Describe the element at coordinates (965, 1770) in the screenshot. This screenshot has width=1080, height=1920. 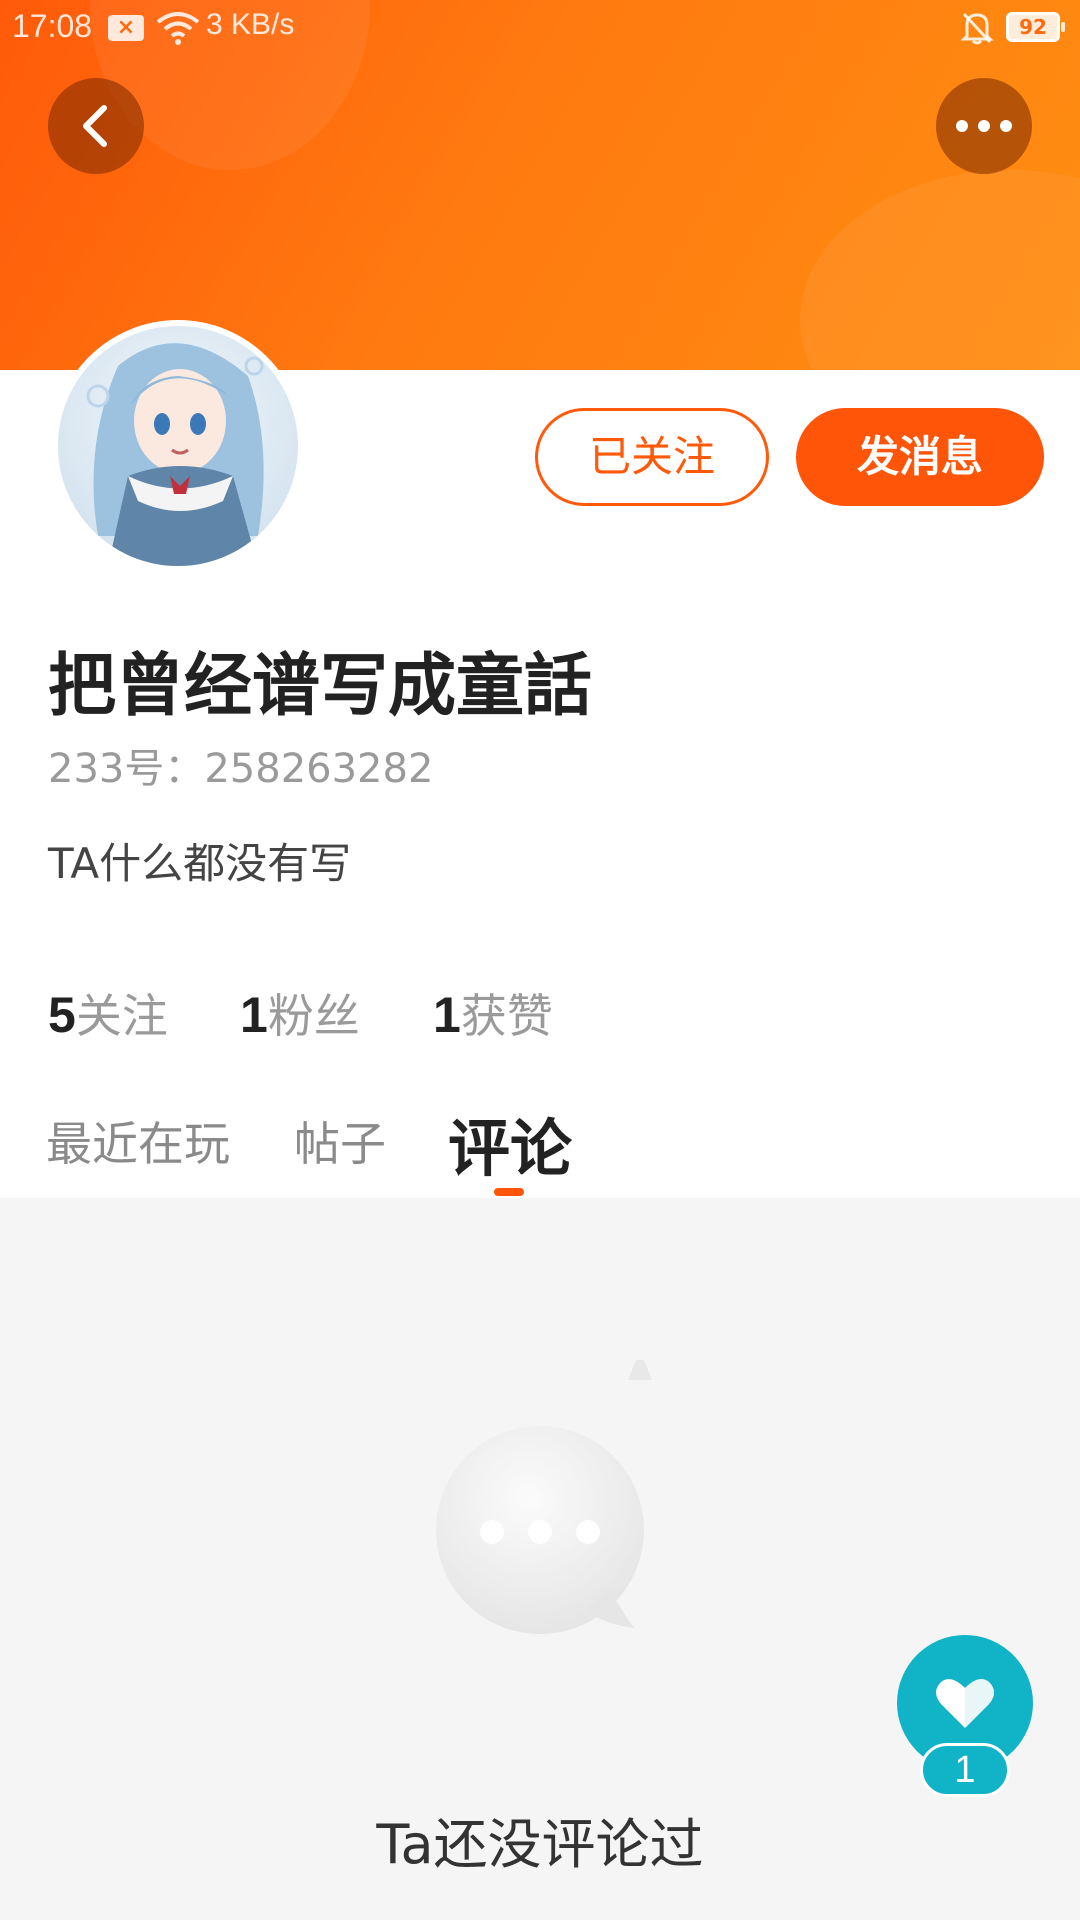
I see `like-count-badge: 1` at that location.